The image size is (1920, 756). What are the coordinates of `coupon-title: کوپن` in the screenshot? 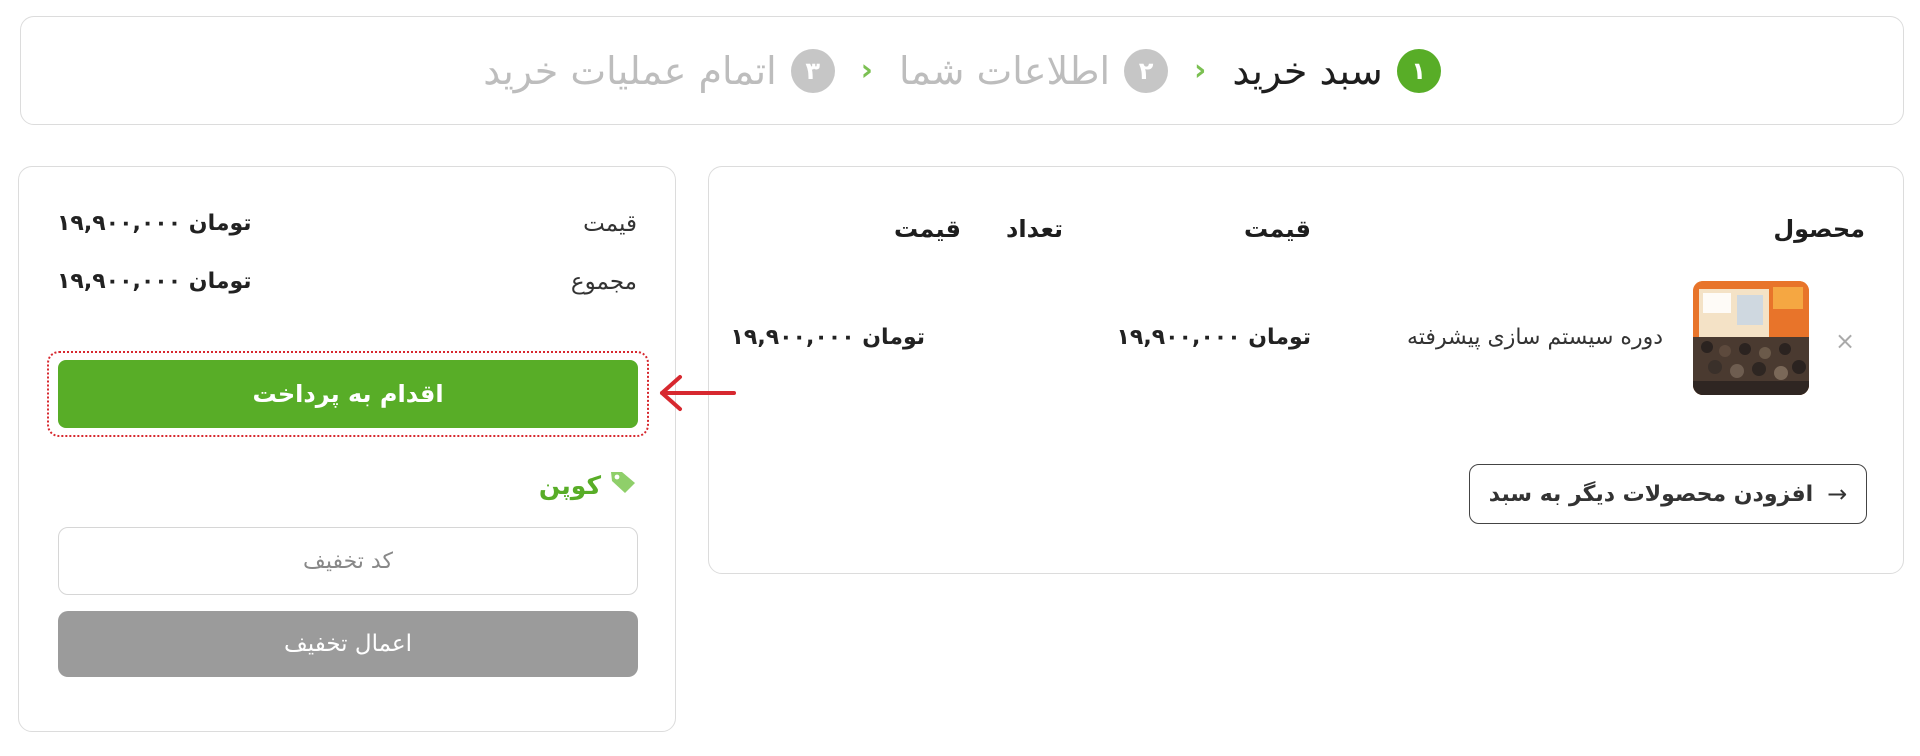 It's located at (569, 485).